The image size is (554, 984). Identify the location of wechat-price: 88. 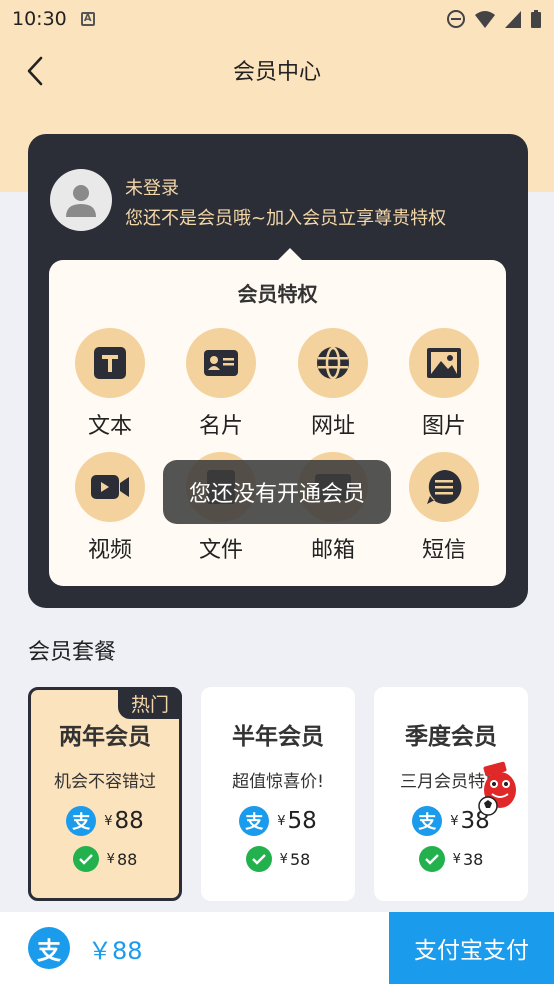
(127, 859).